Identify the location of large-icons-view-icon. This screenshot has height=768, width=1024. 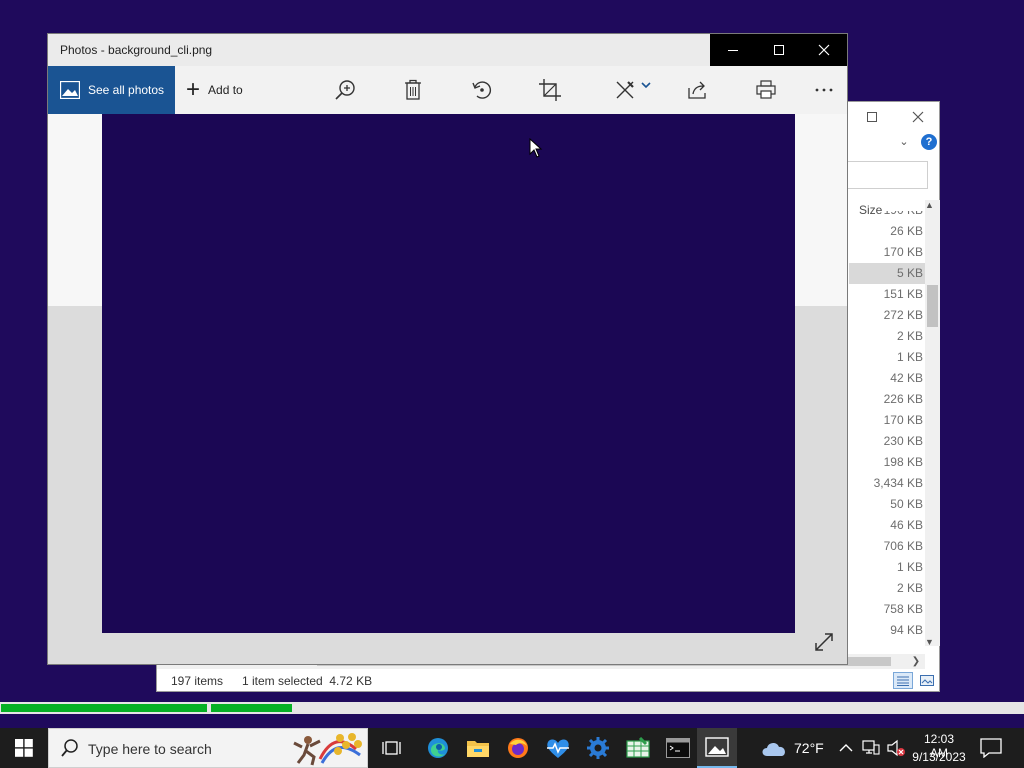
(927, 680).